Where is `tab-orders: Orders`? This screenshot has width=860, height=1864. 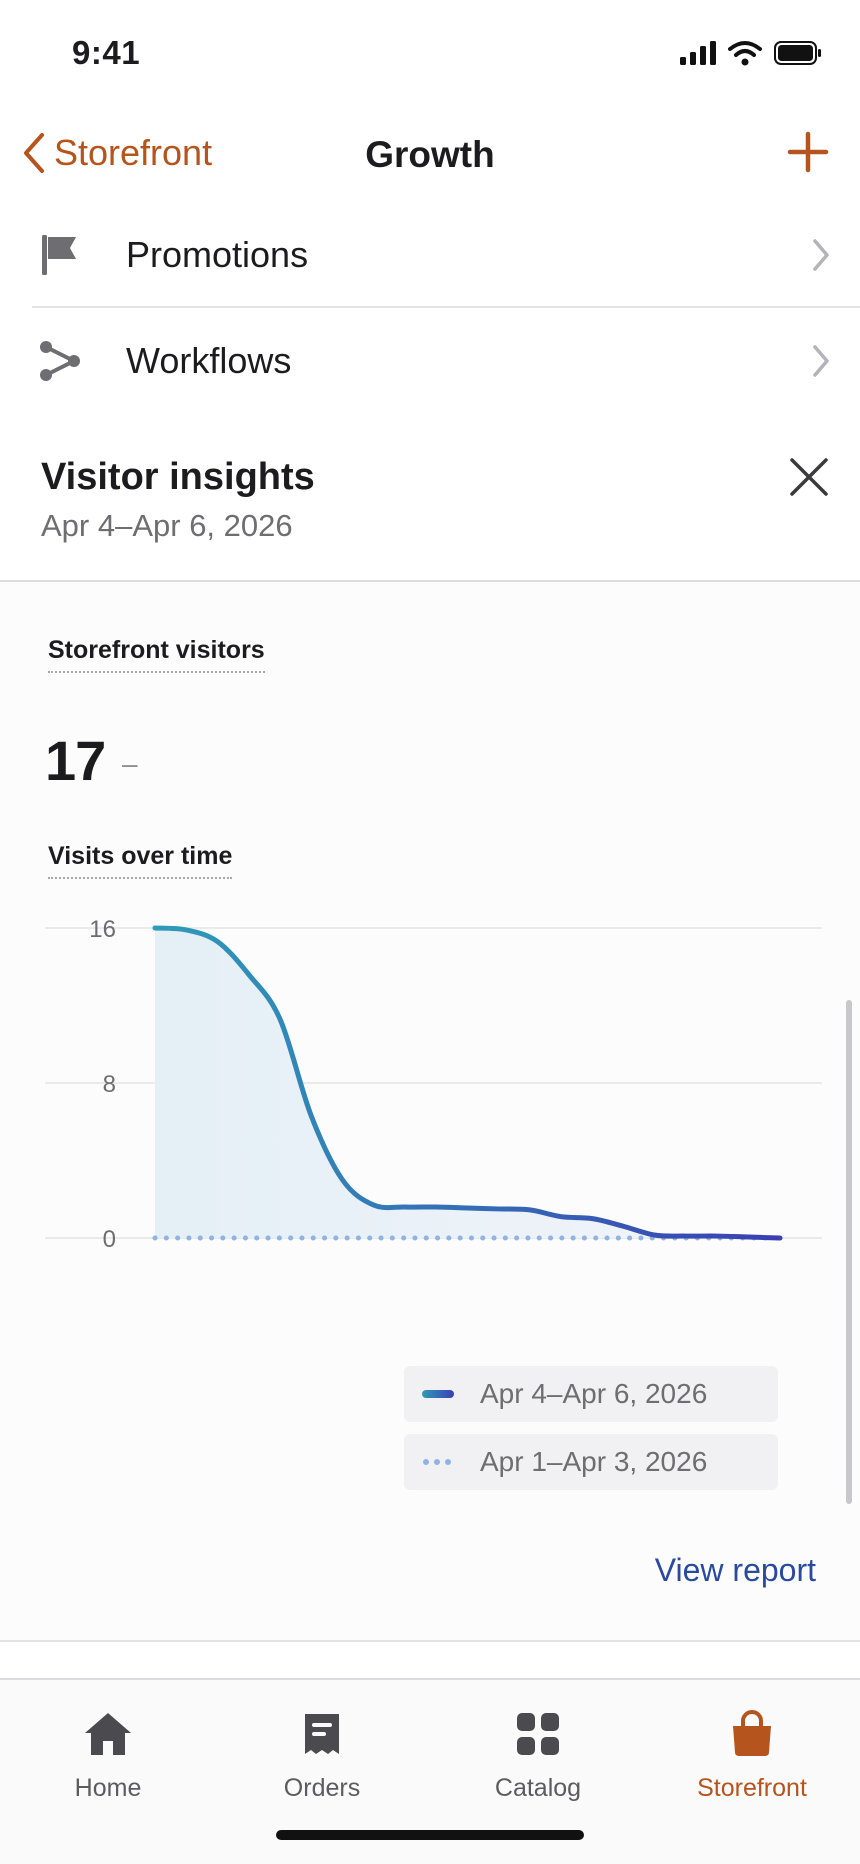 tab-orders: Orders is located at coordinates (322, 1754).